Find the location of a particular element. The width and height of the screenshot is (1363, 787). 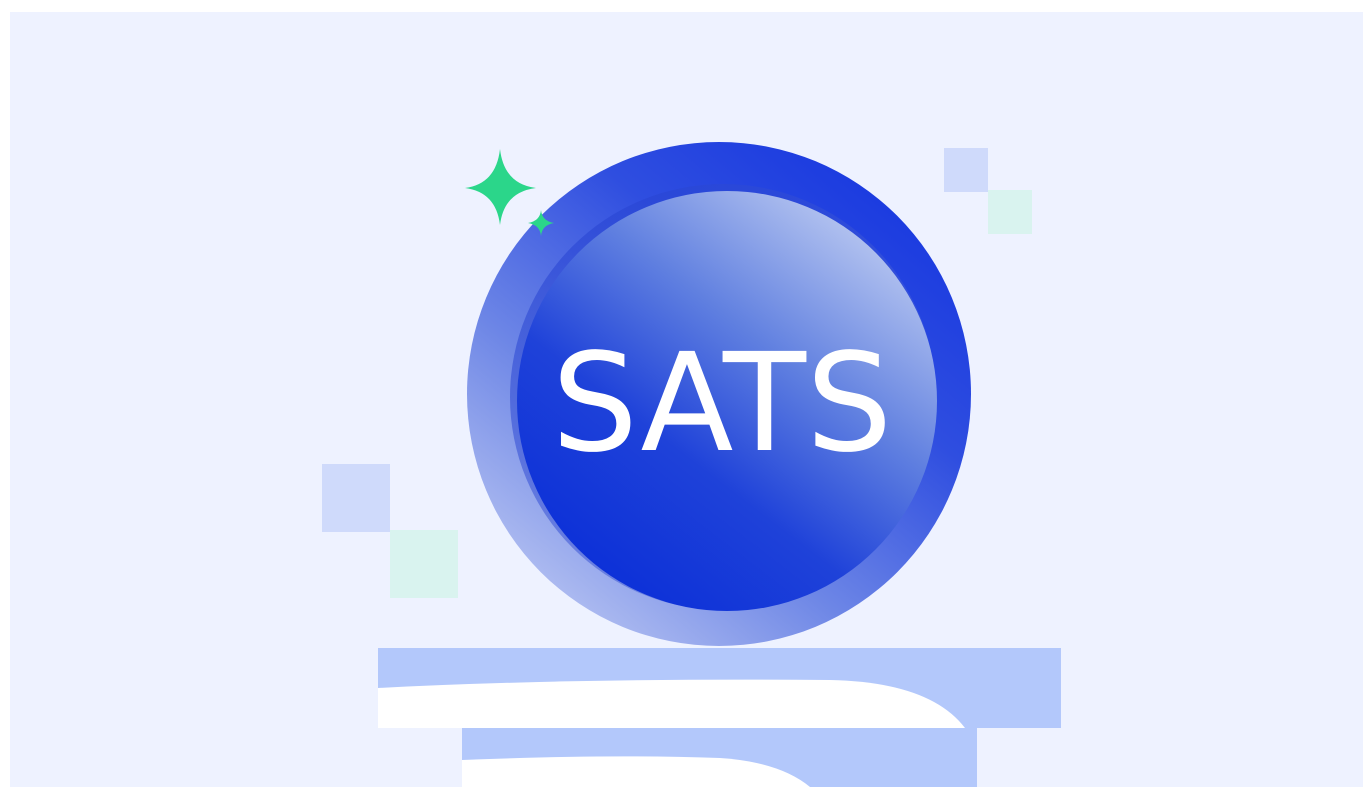

coin-label: SATS is located at coordinates (722, 404).